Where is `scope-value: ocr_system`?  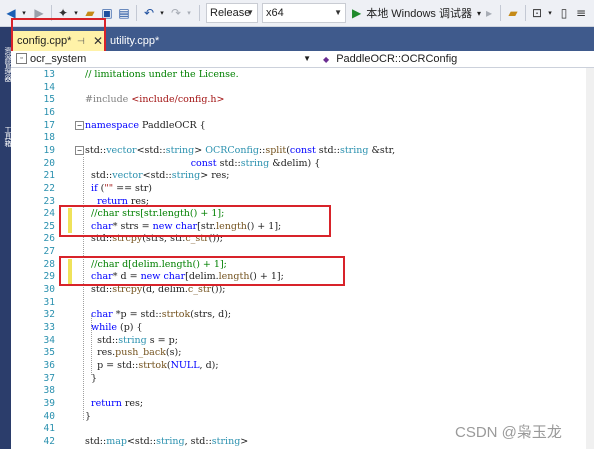 scope-value: ocr_system is located at coordinates (58, 59).